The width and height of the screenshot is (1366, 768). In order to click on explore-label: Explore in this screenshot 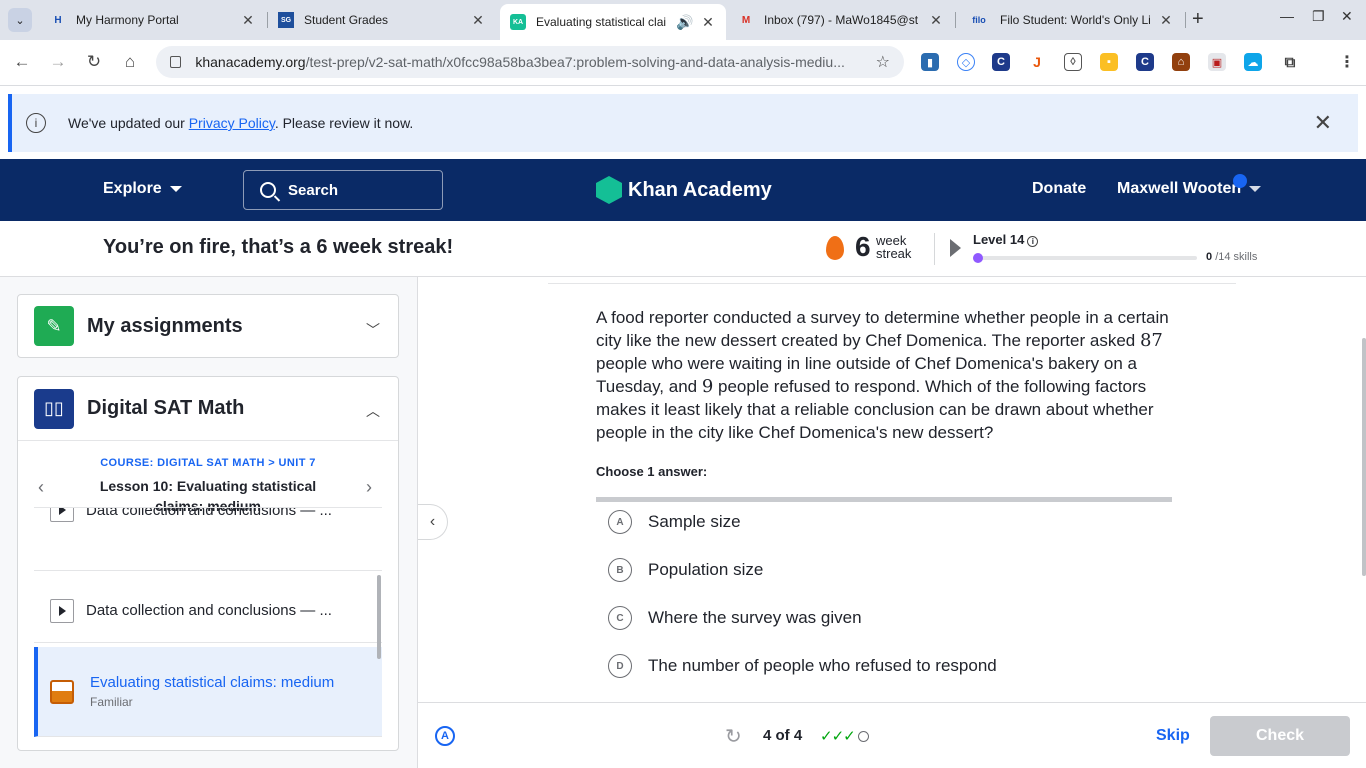, I will do `click(132, 188)`.